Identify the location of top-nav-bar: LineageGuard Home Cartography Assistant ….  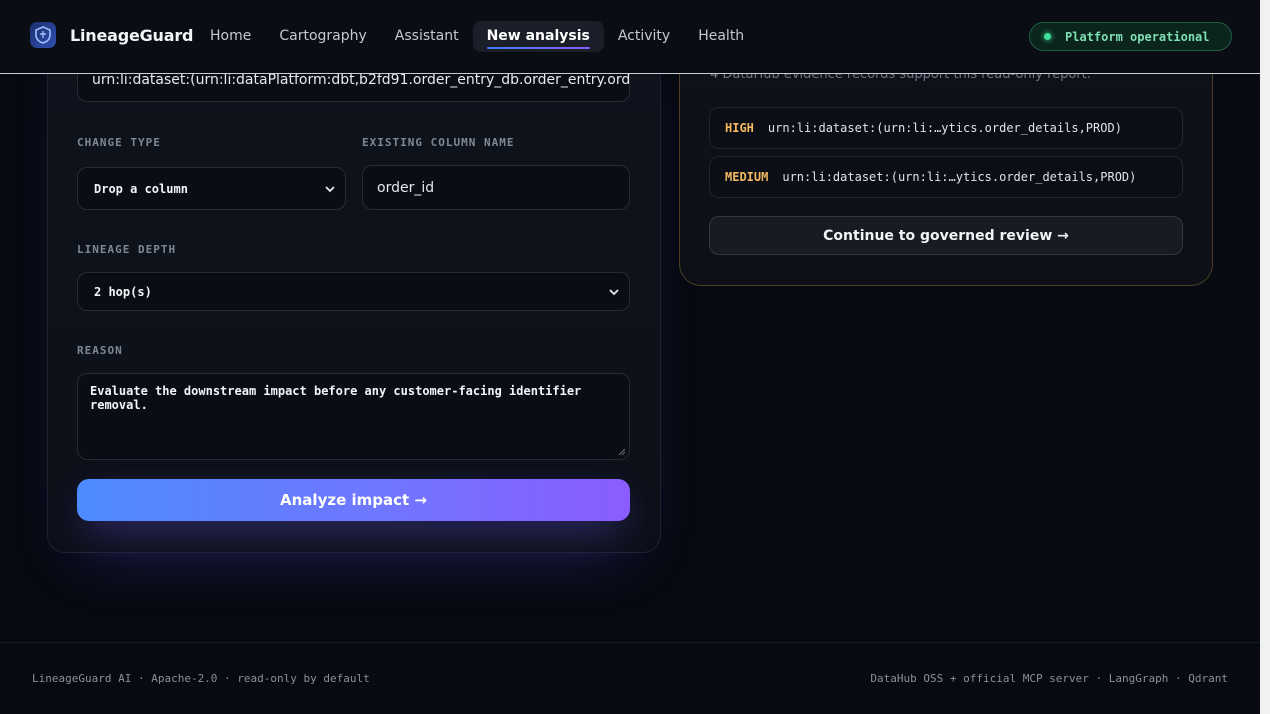
(630, 37).